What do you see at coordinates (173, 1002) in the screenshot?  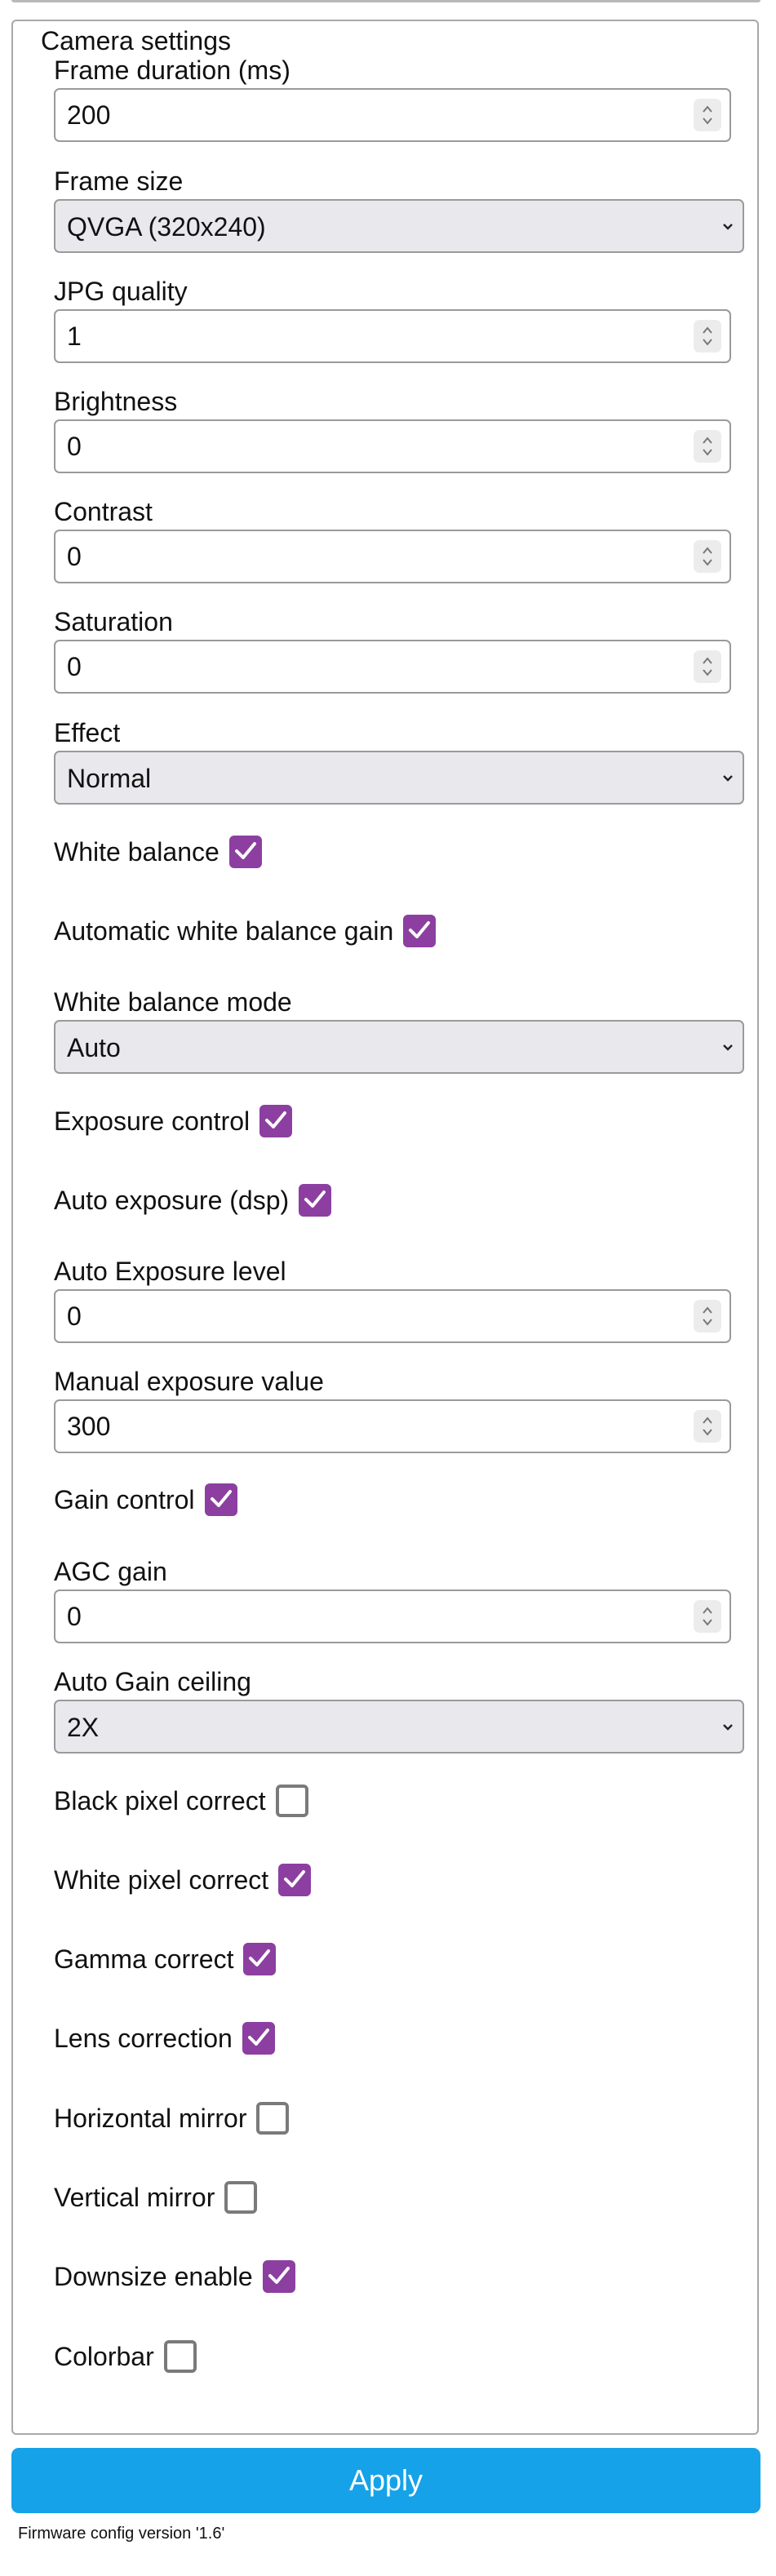 I see `wb-mode-label: White balance mode` at bounding box center [173, 1002].